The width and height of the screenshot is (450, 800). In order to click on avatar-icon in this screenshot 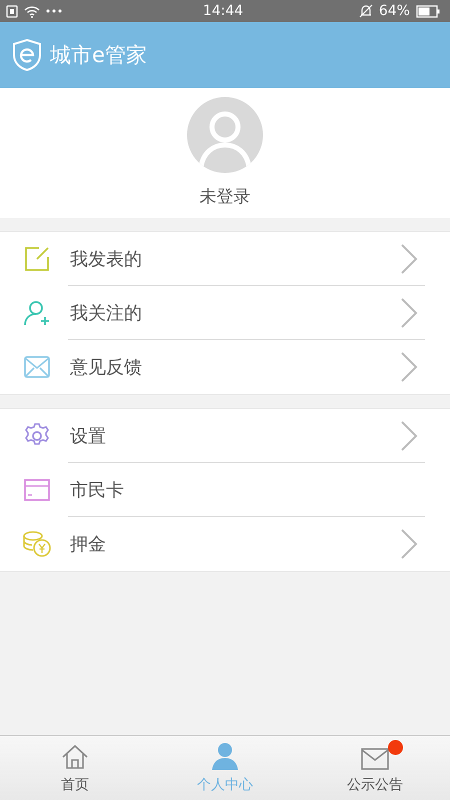, I will do `click(225, 135)`.